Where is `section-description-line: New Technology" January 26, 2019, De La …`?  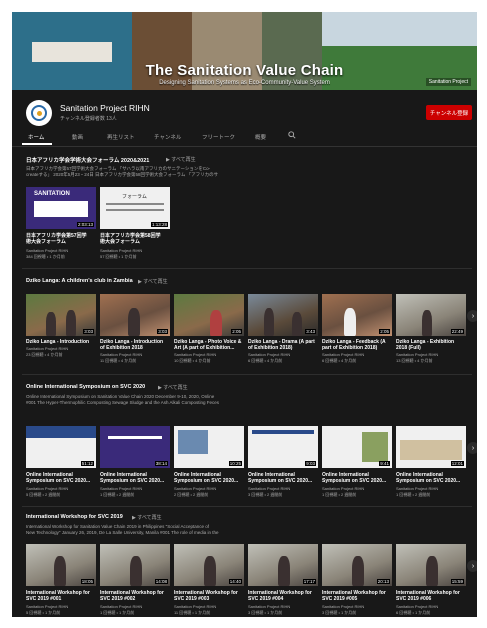
section-description-line: New Technology" January 26, 2019, De La … is located at coordinates (122, 532).